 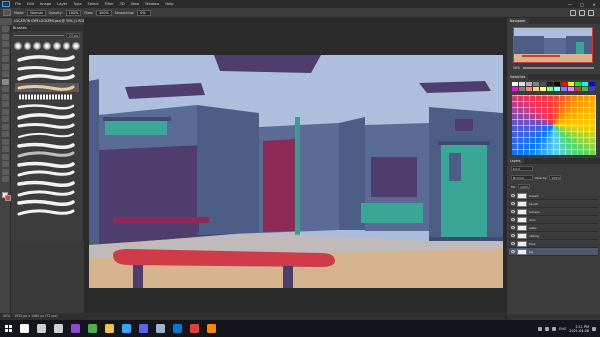 I want to click on layer-row: walls, so click(x=553, y=228).